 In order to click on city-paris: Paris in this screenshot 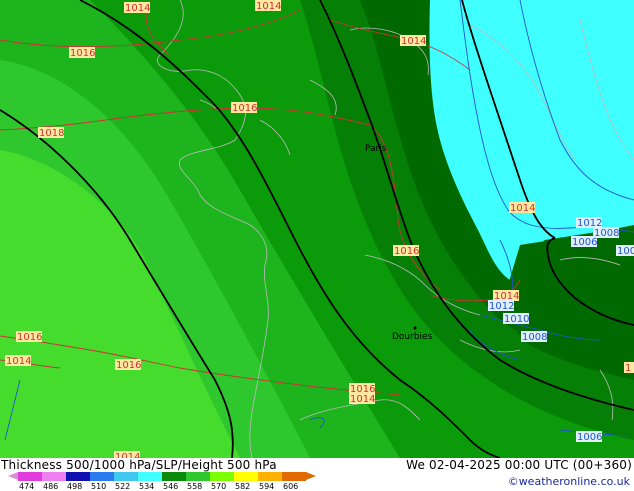, I will do `click(376, 149)`.